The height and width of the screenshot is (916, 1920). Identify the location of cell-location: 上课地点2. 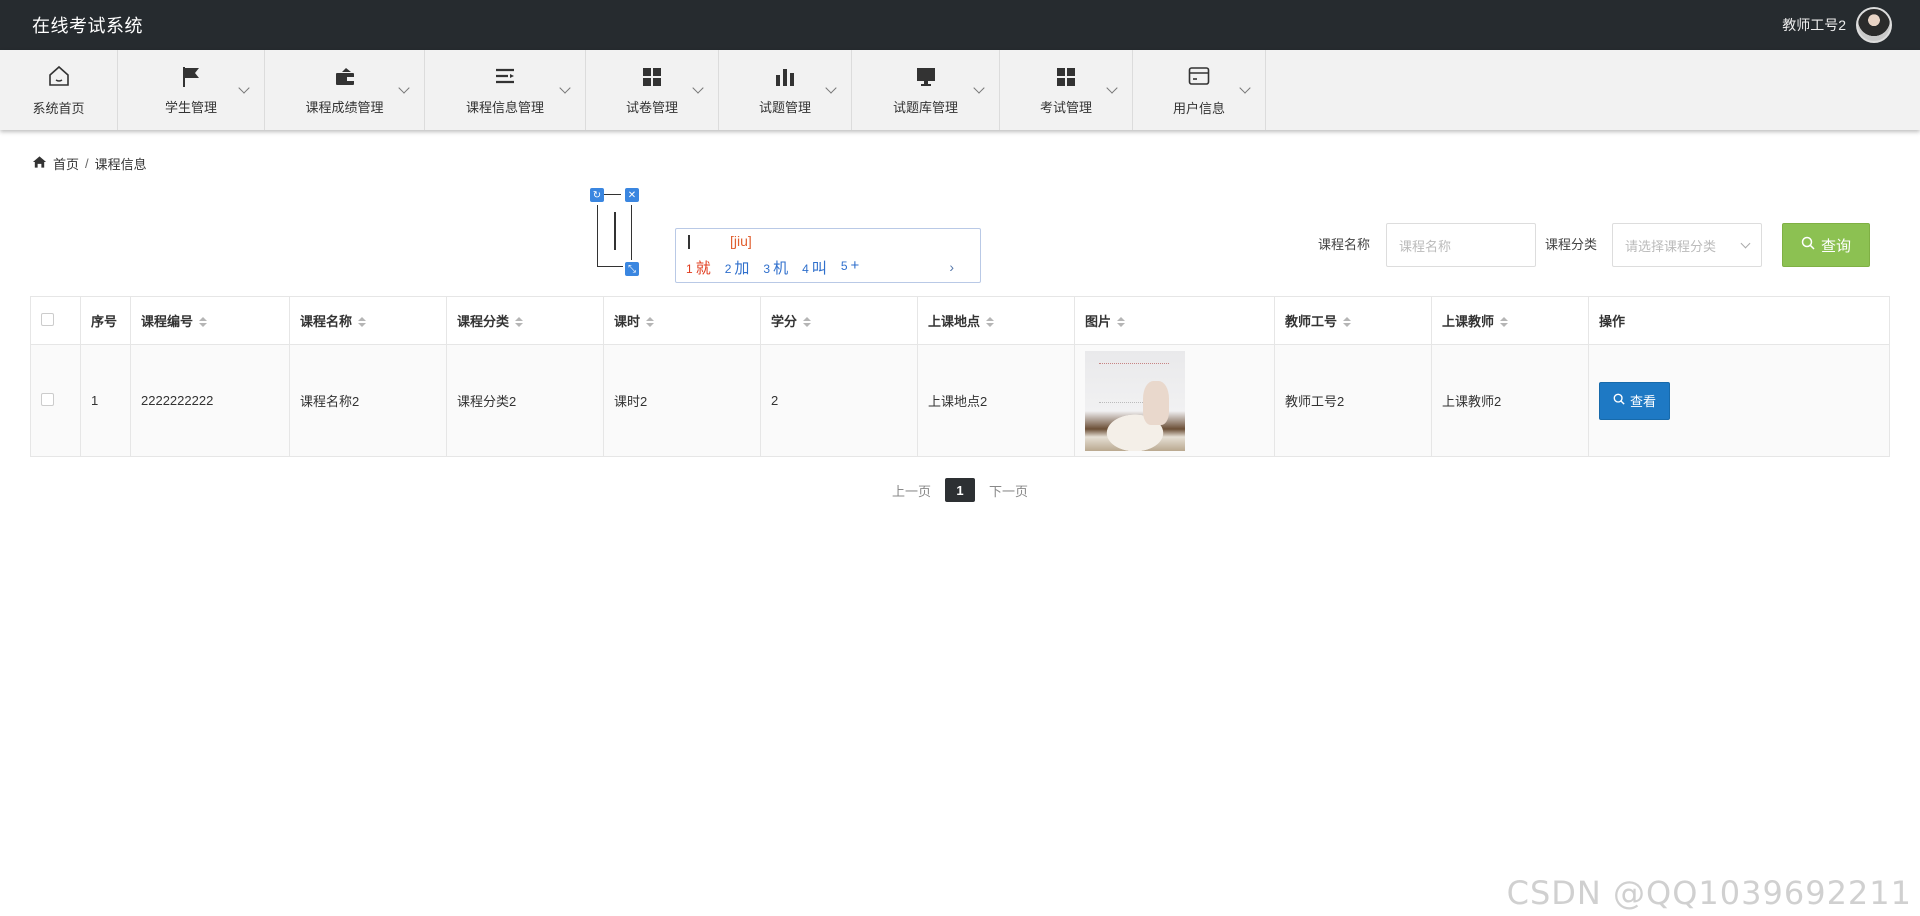
(996, 400).